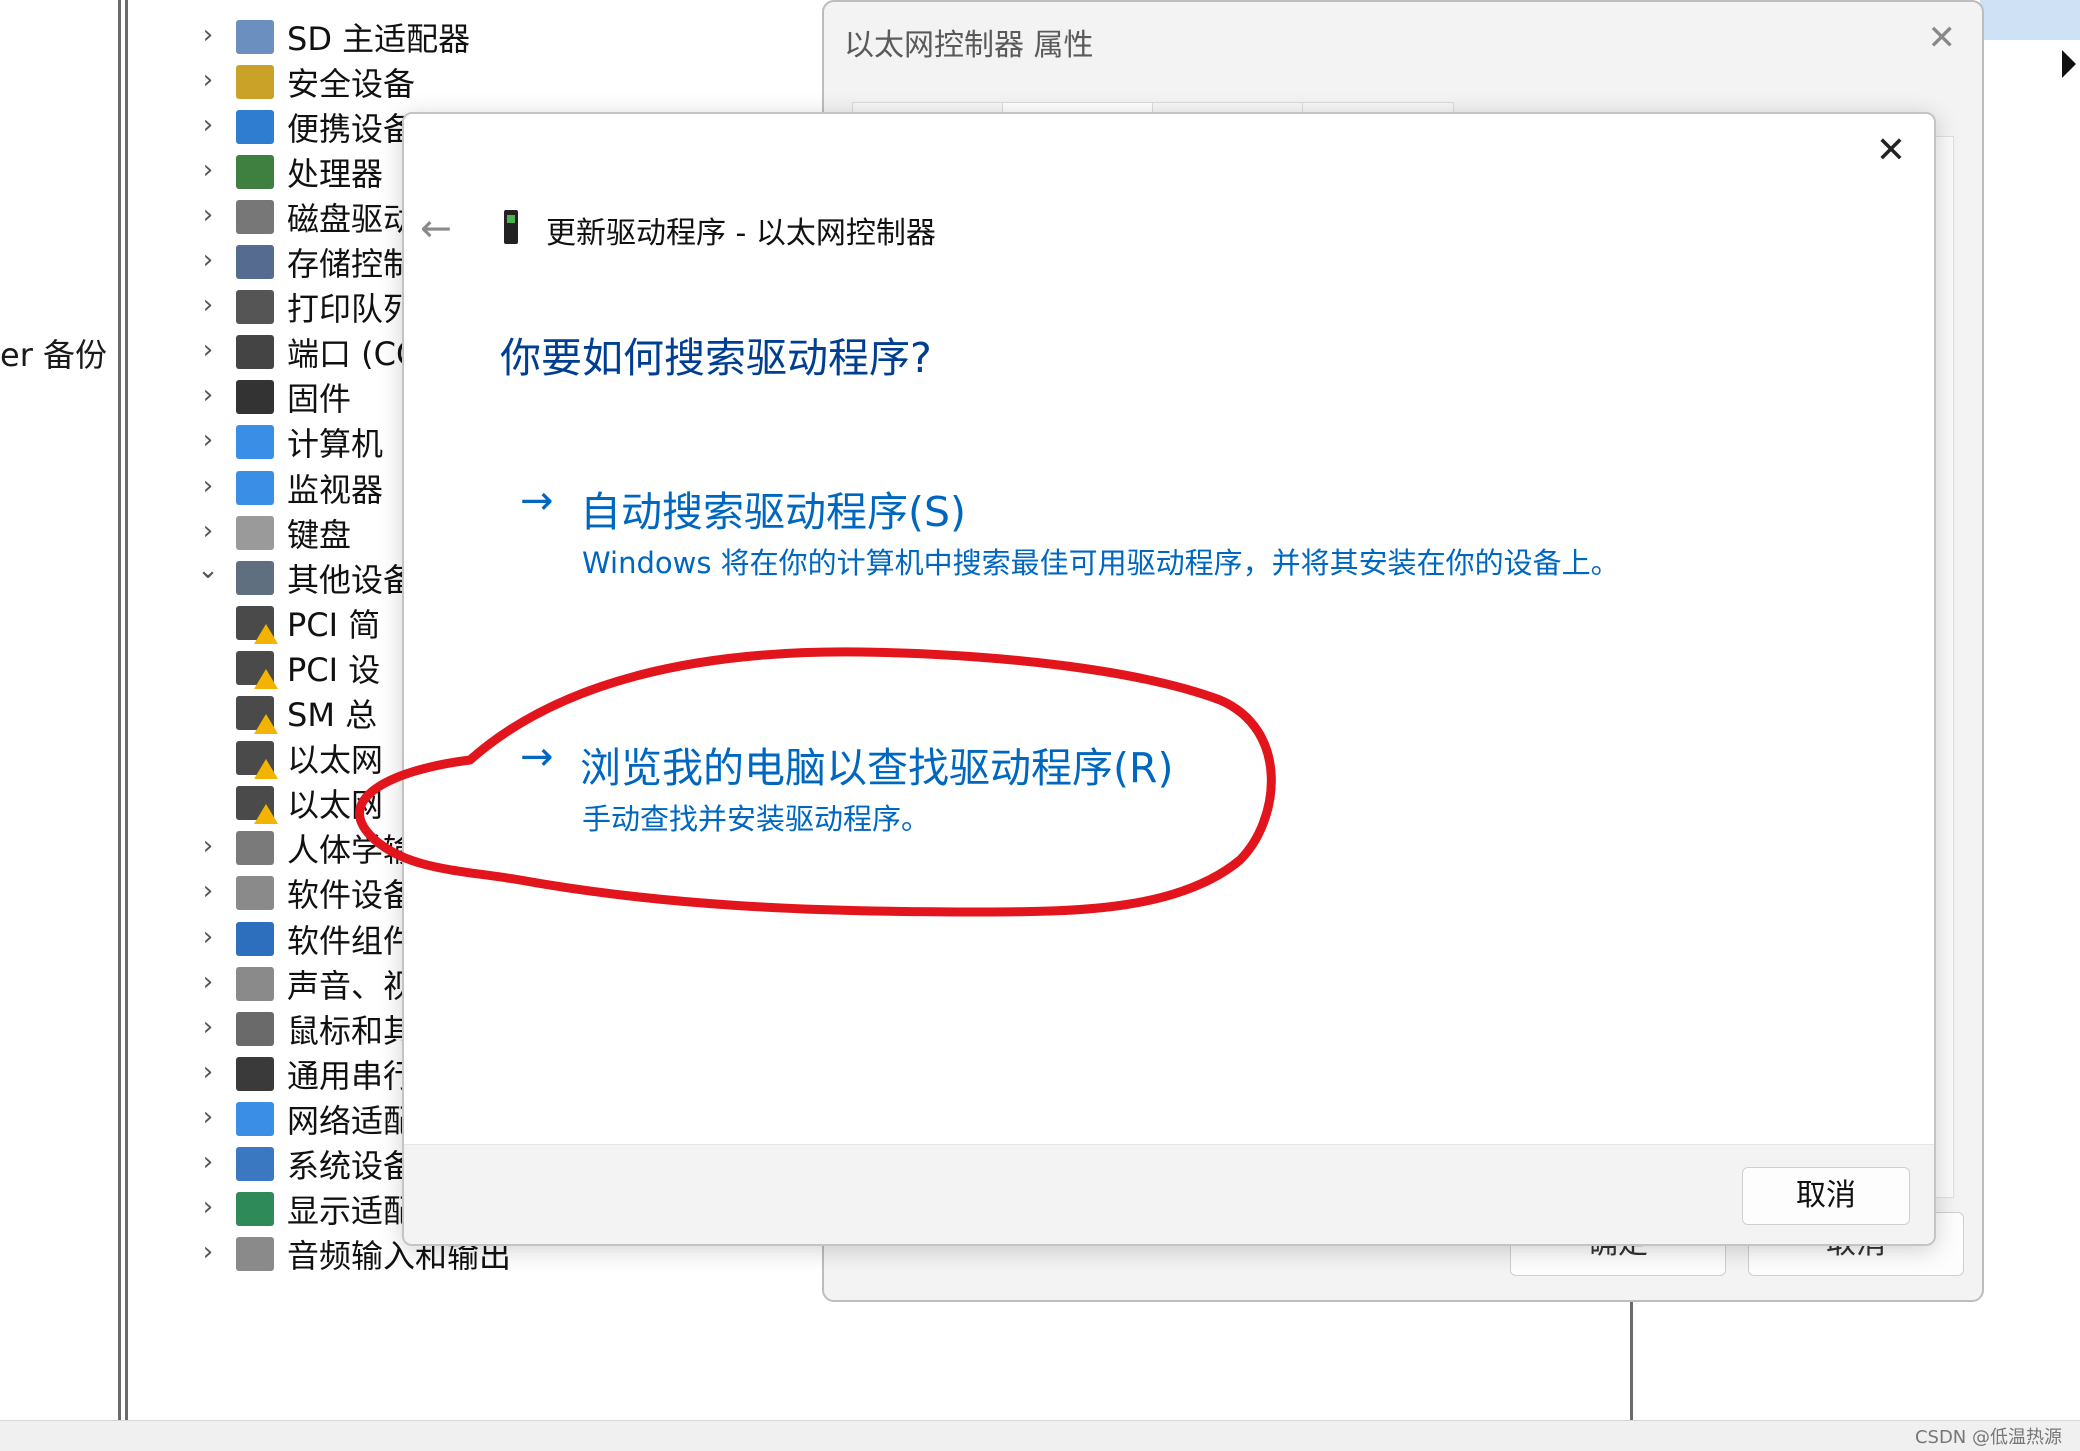 Image resolution: width=2080 pixels, height=1451 pixels. I want to click on computer-icon, so click(255, 442).